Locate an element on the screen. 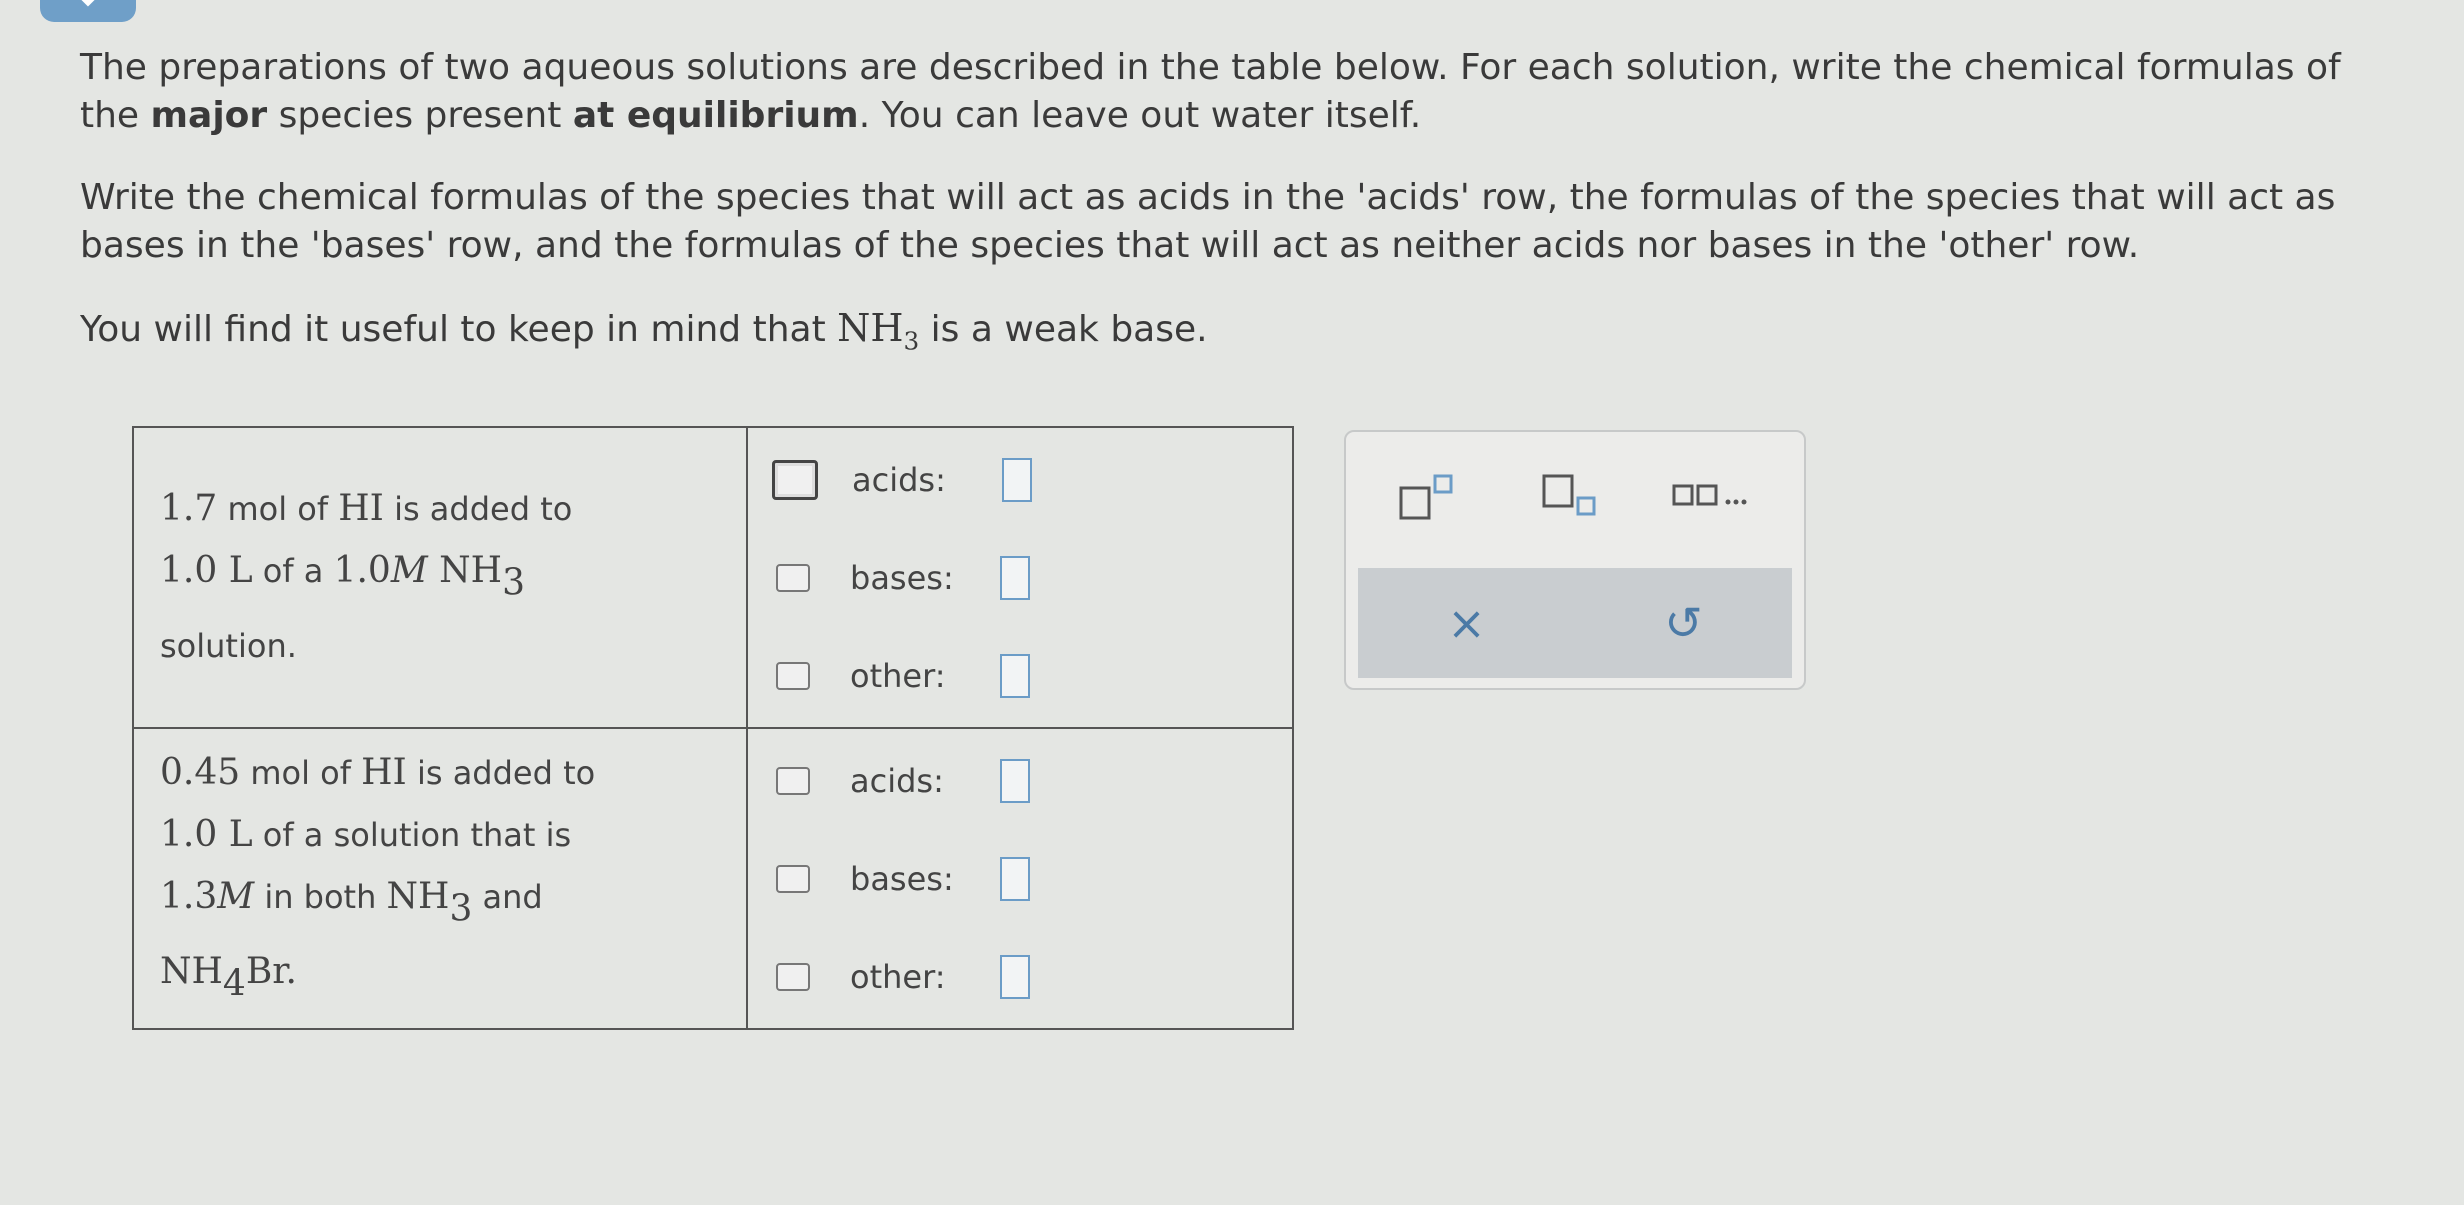  ellipsis-dots-icon is located at coordinates (1709, 495).